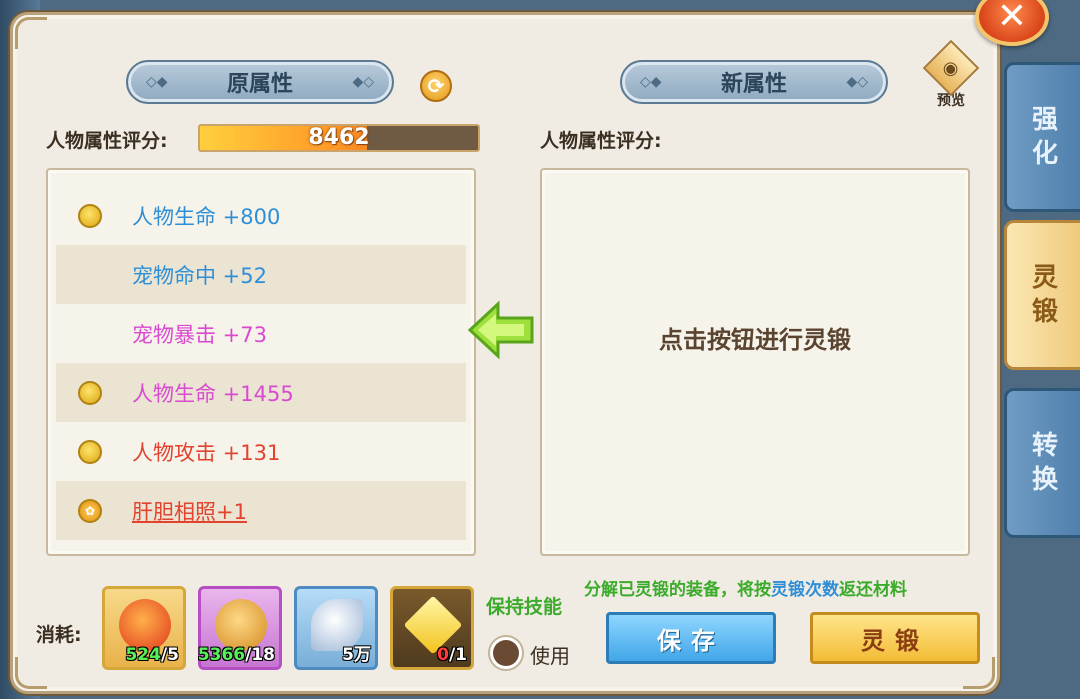 The width and height of the screenshot is (1080, 699). I want to click on score-value: 8462, so click(339, 137).